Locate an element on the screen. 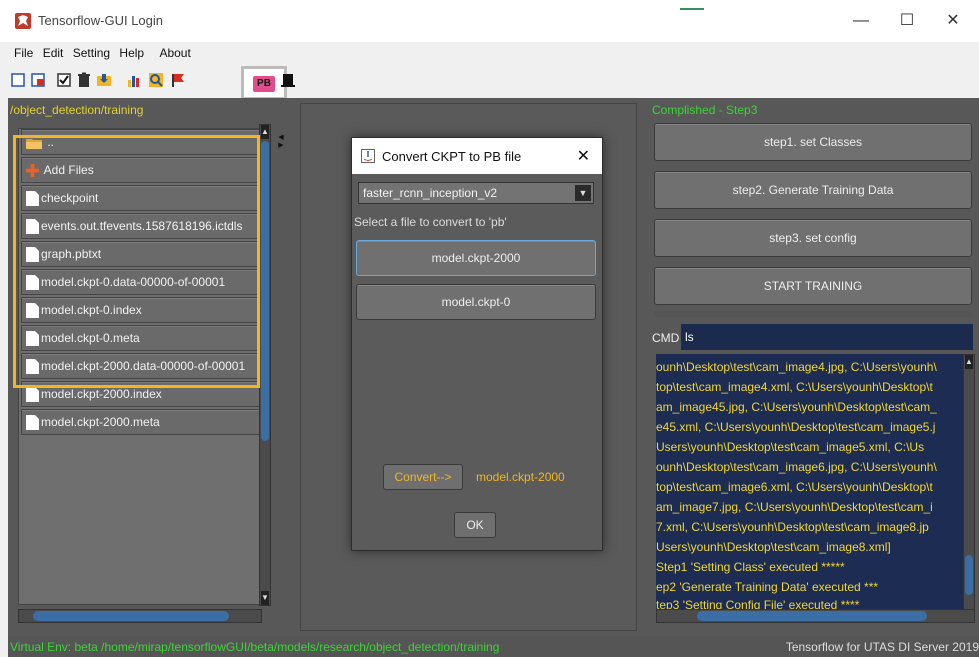  file-item: model.ckpt-0.data-00000-of-00001 is located at coordinates (143, 282).